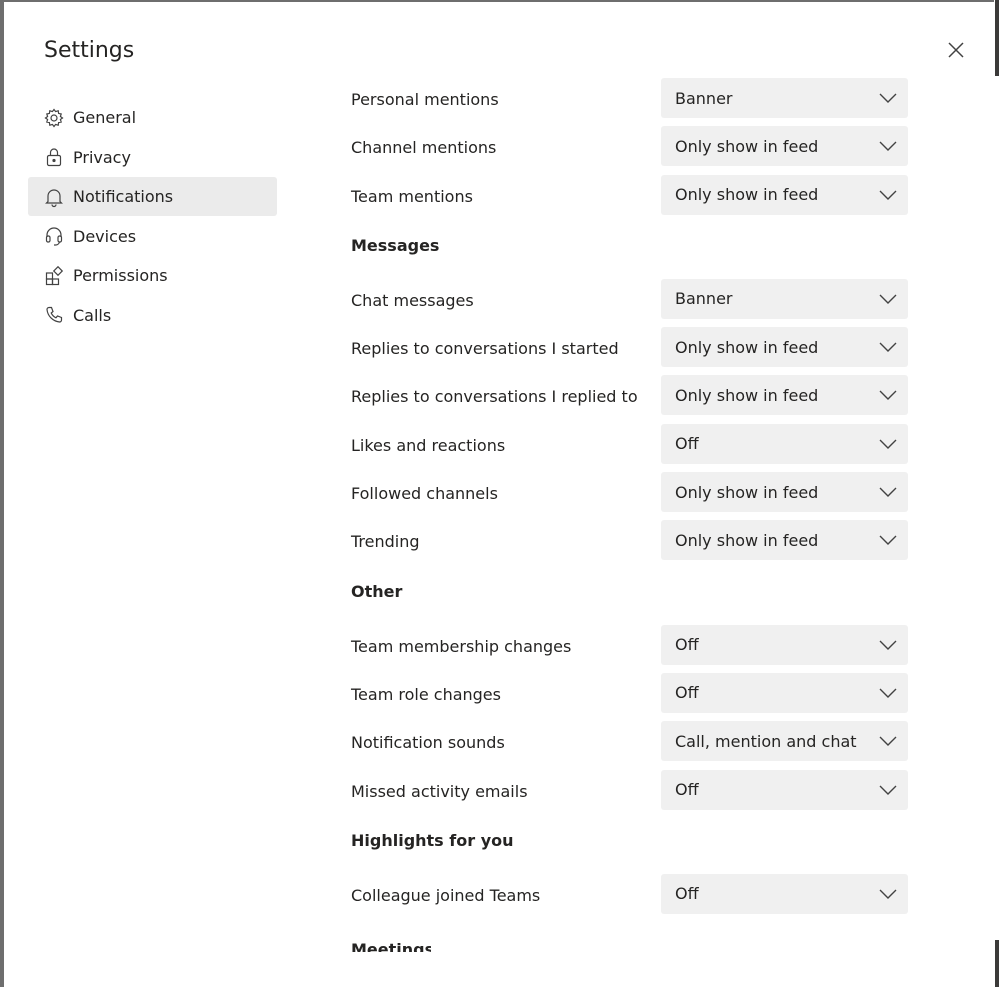  Describe the element at coordinates (784, 644) in the screenshot. I see `team-membership-dropdown: Off` at that location.